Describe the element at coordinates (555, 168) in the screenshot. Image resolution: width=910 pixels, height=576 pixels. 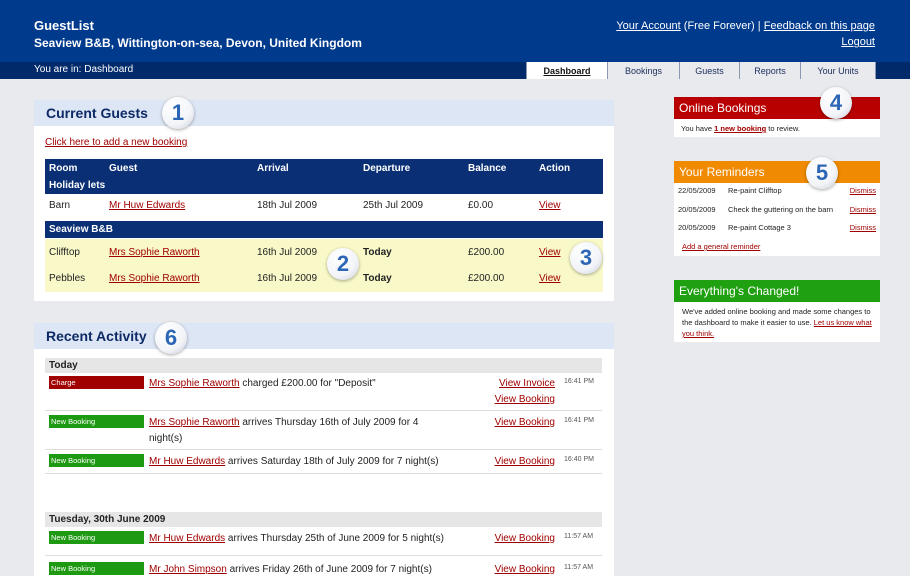
I see `col-action: Action` at that location.